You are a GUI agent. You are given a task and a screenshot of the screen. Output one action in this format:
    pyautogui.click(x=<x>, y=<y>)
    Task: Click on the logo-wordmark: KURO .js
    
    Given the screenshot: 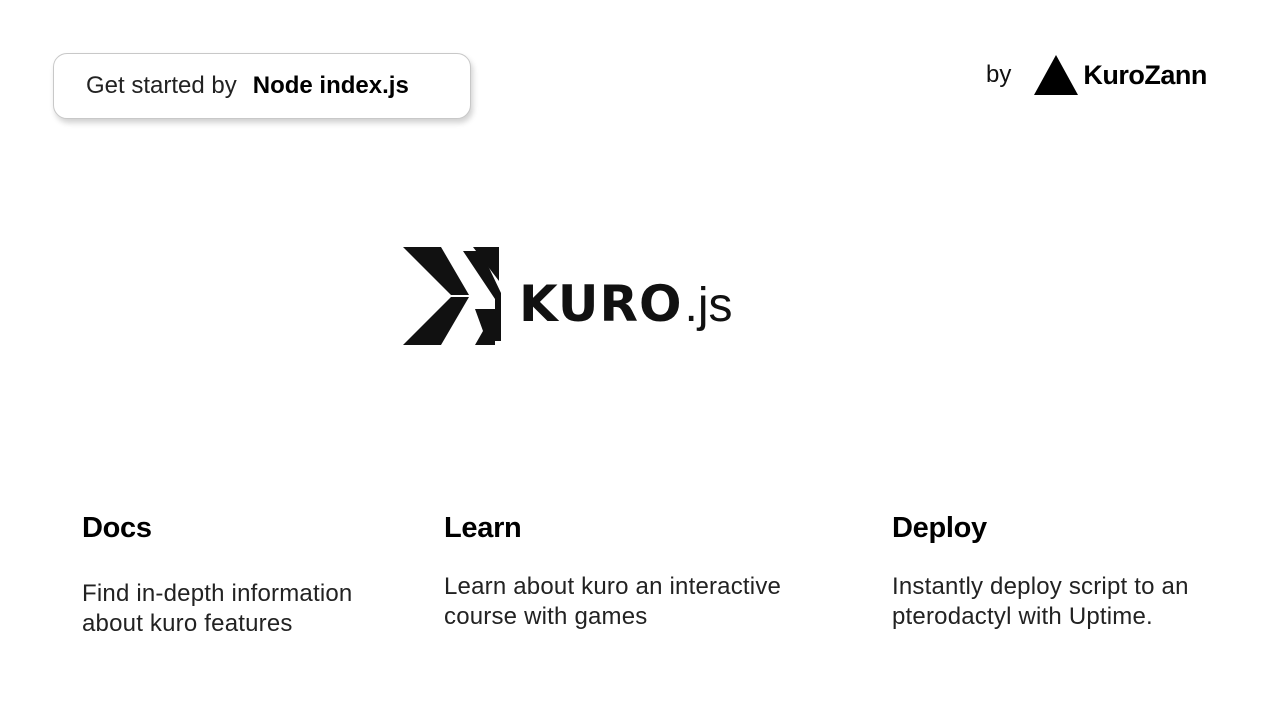 What is the action you would take?
    pyautogui.click(x=625, y=304)
    